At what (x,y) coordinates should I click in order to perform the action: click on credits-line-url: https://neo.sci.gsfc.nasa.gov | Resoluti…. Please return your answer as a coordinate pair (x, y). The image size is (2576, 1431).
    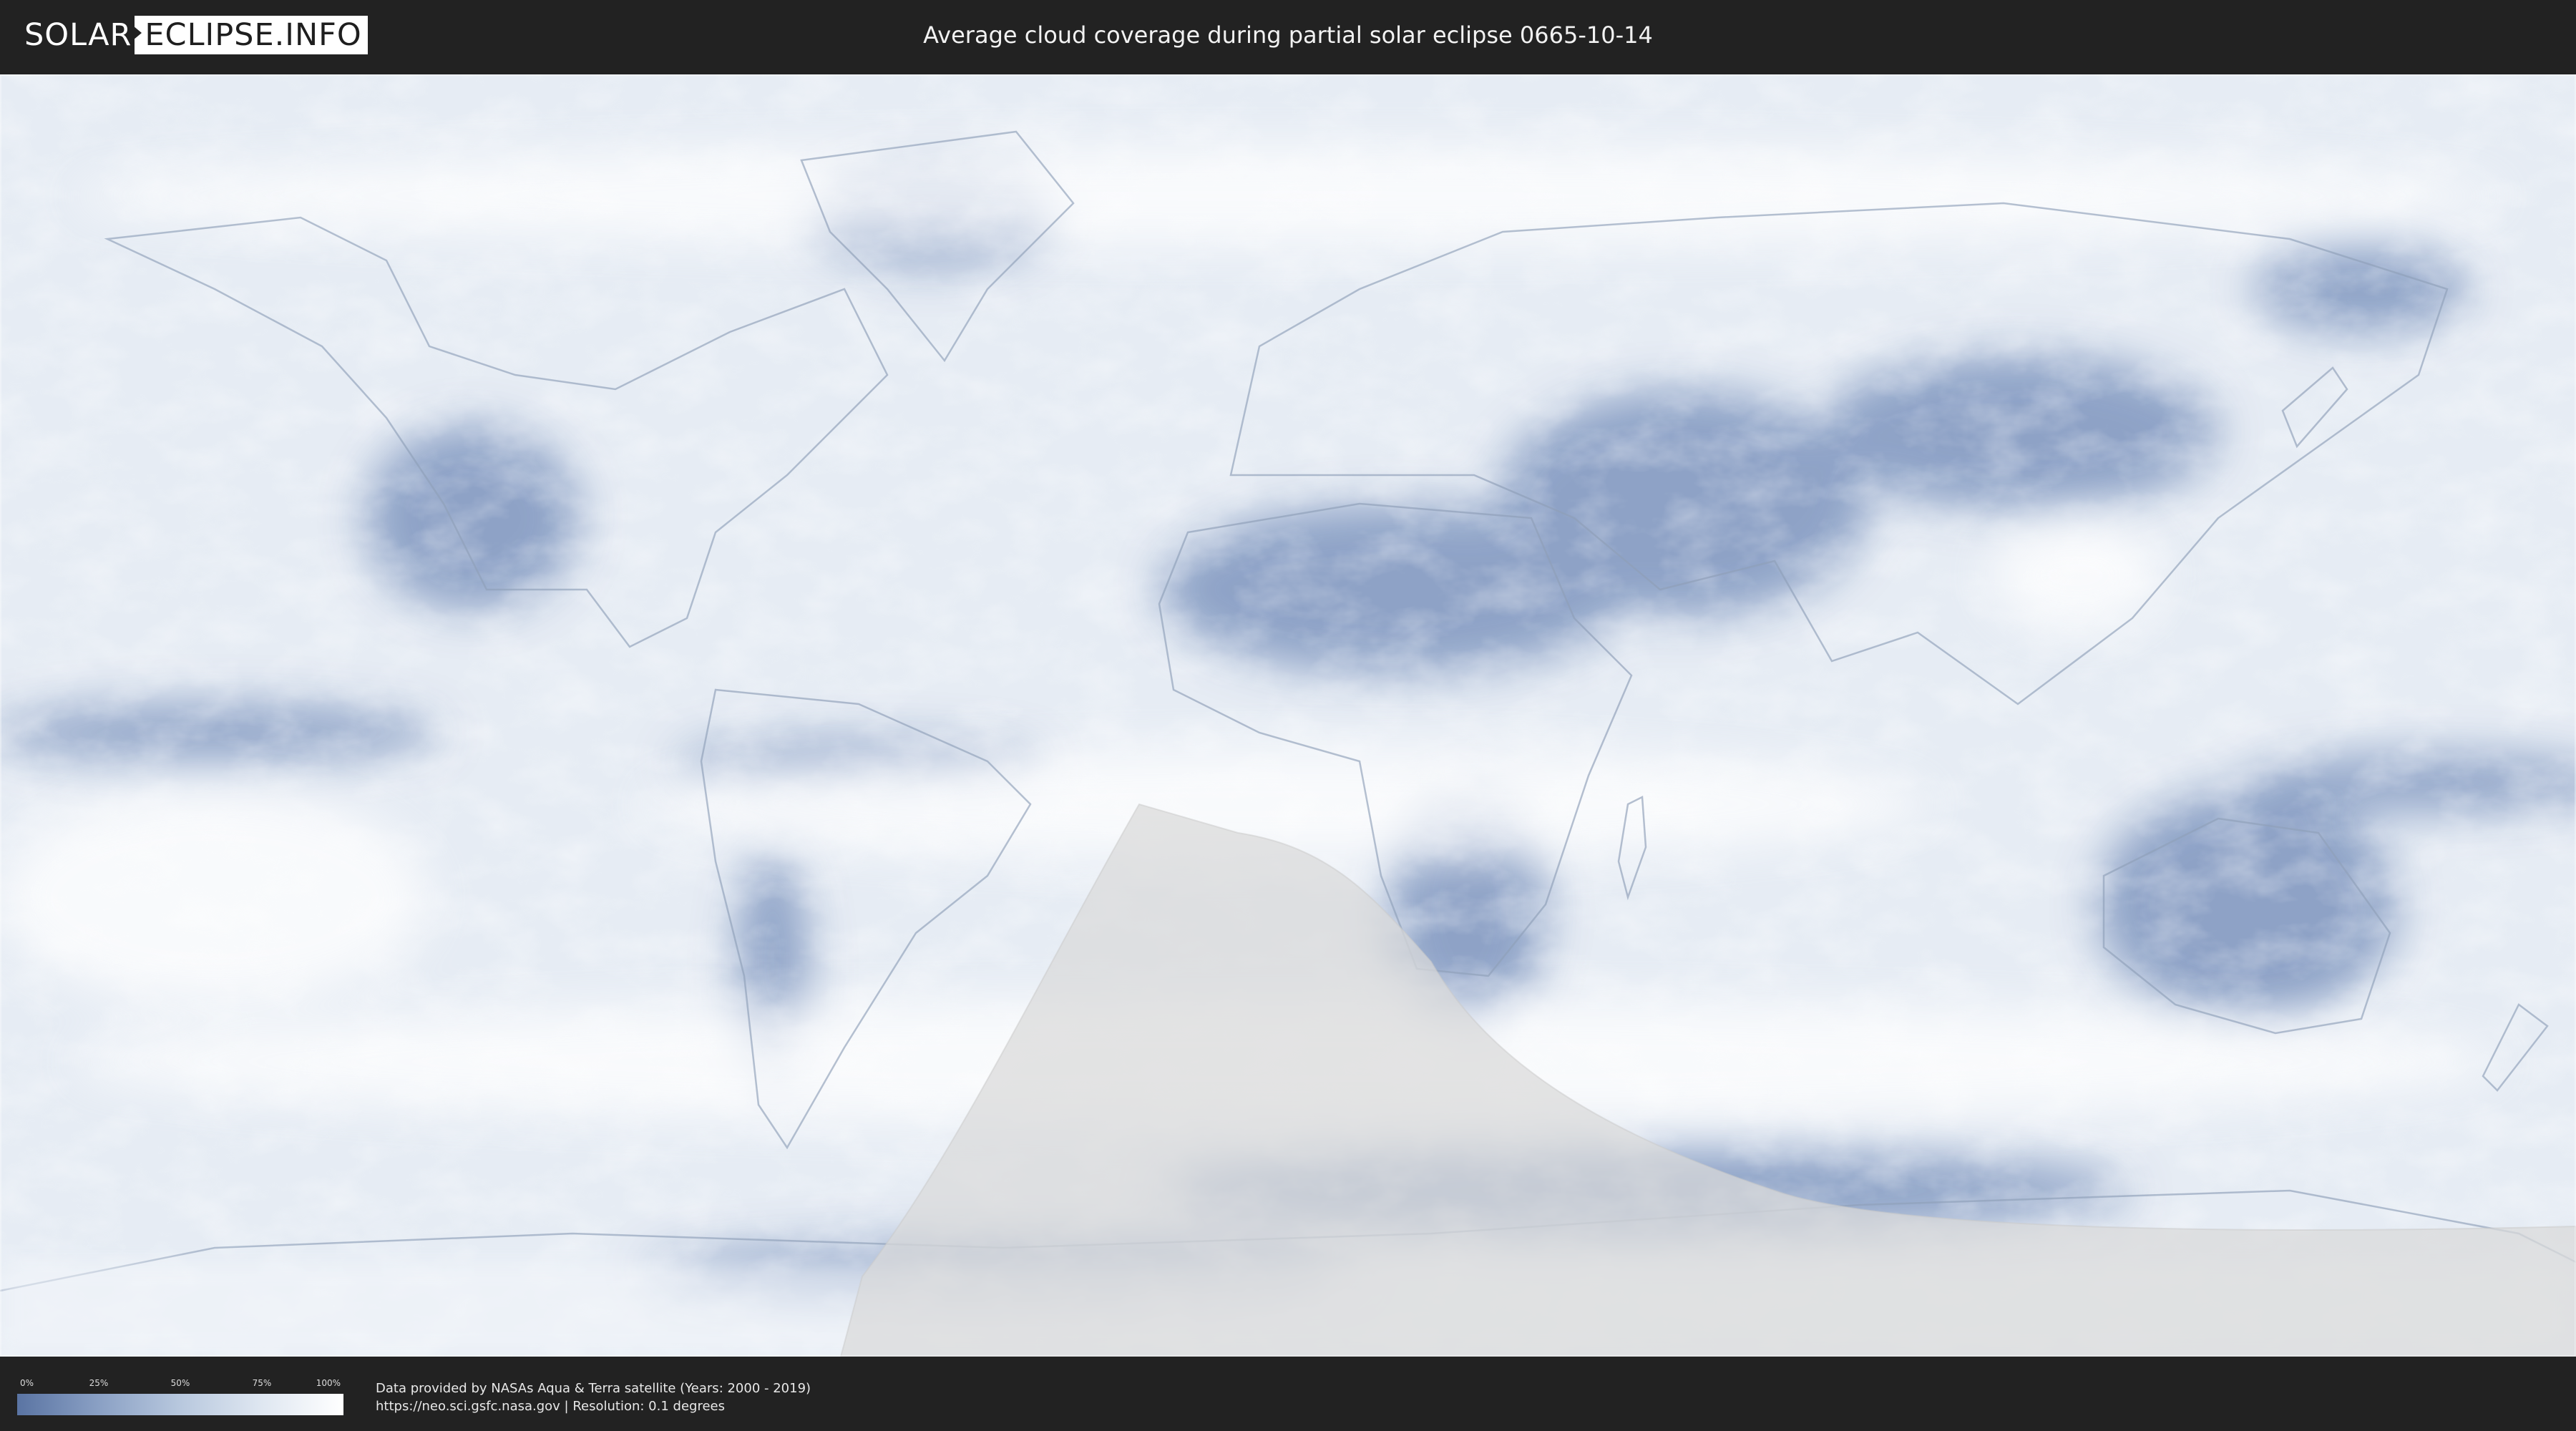
    Looking at the image, I should click on (593, 1406).